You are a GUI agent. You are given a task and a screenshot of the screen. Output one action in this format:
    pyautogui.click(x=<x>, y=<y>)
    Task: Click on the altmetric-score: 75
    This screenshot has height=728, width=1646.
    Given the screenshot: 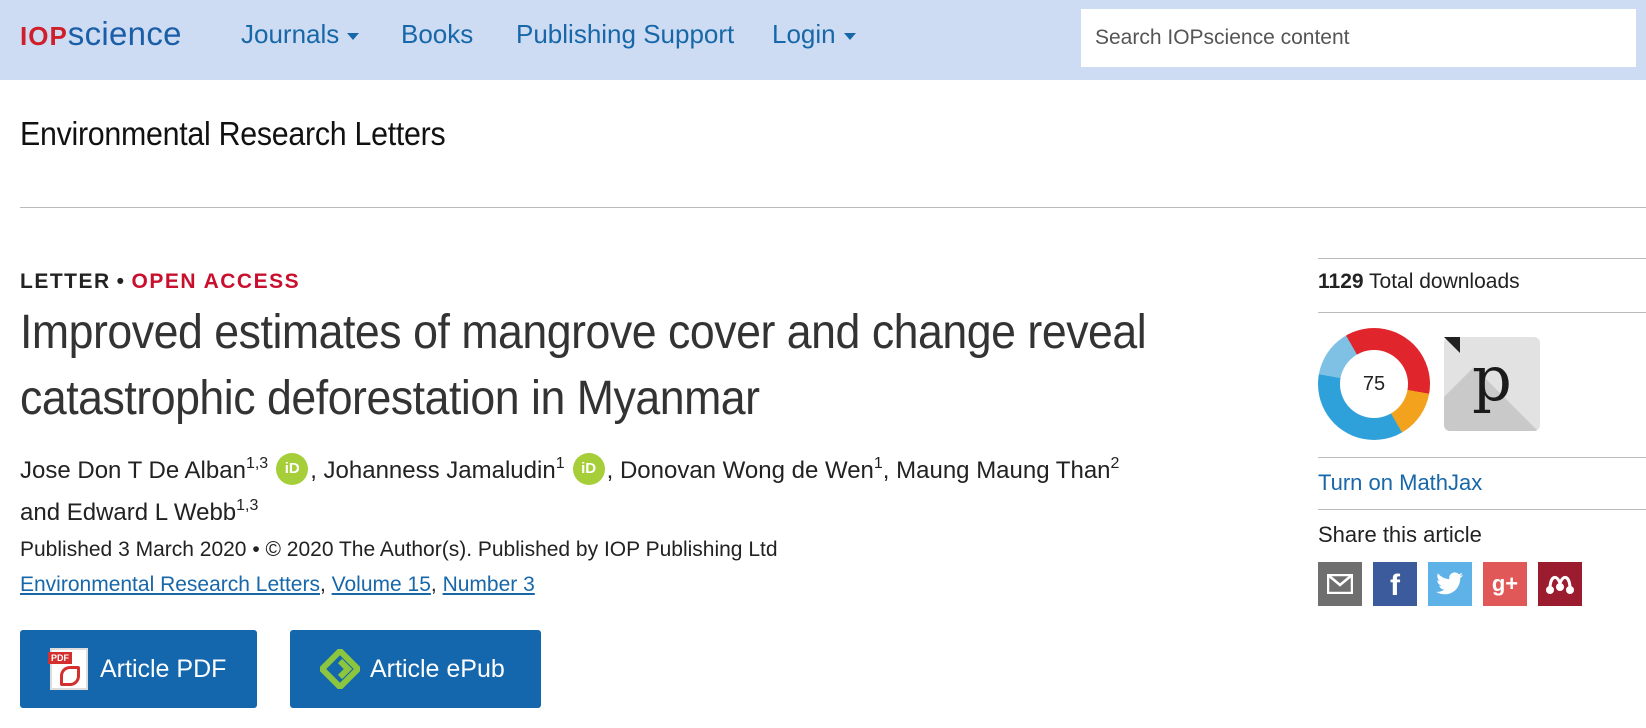 What is the action you would take?
    pyautogui.click(x=1374, y=384)
    